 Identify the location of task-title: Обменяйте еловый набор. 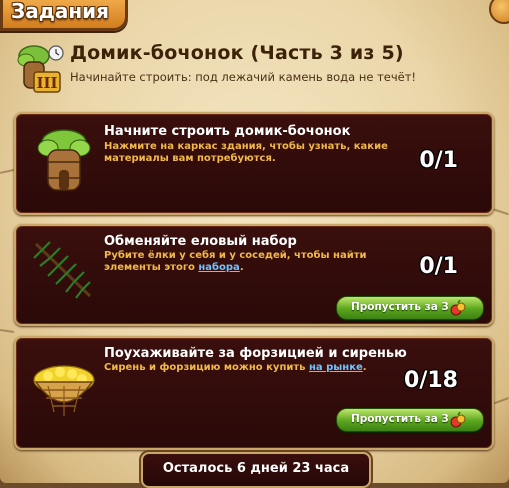
(200, 241).